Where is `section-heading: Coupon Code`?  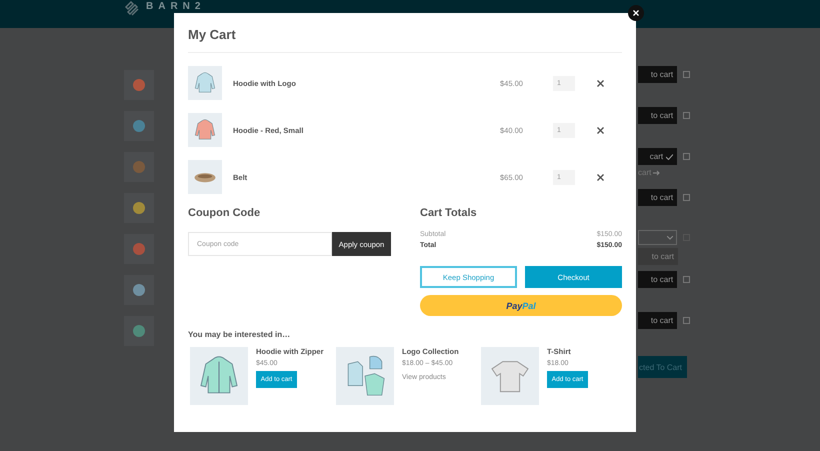 section-heading: Coupon Code is located at coordinates (225, 214).